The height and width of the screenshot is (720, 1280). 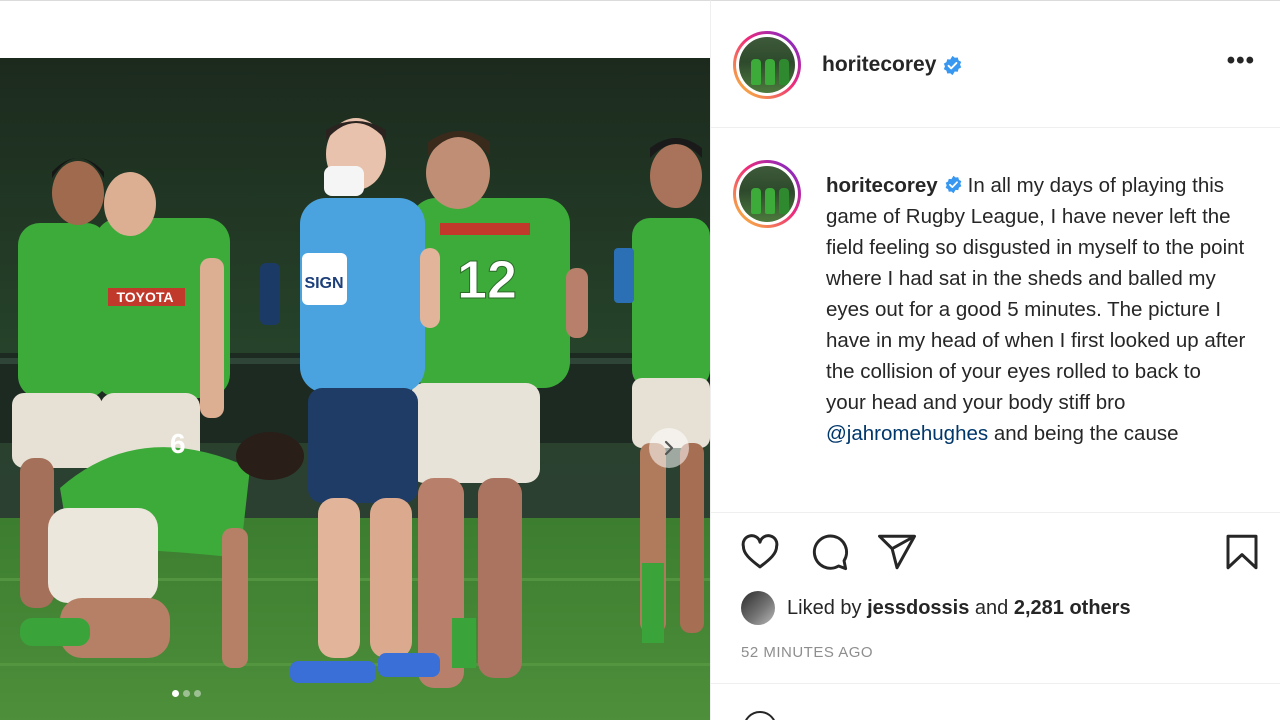 I want to click on author-avatar, so click(x=767, y=65).